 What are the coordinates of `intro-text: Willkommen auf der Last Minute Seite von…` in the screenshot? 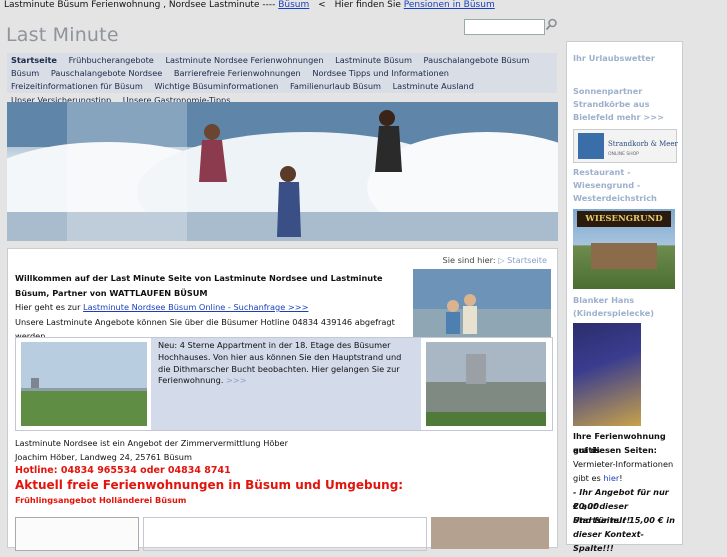 It's located at (210, 307).